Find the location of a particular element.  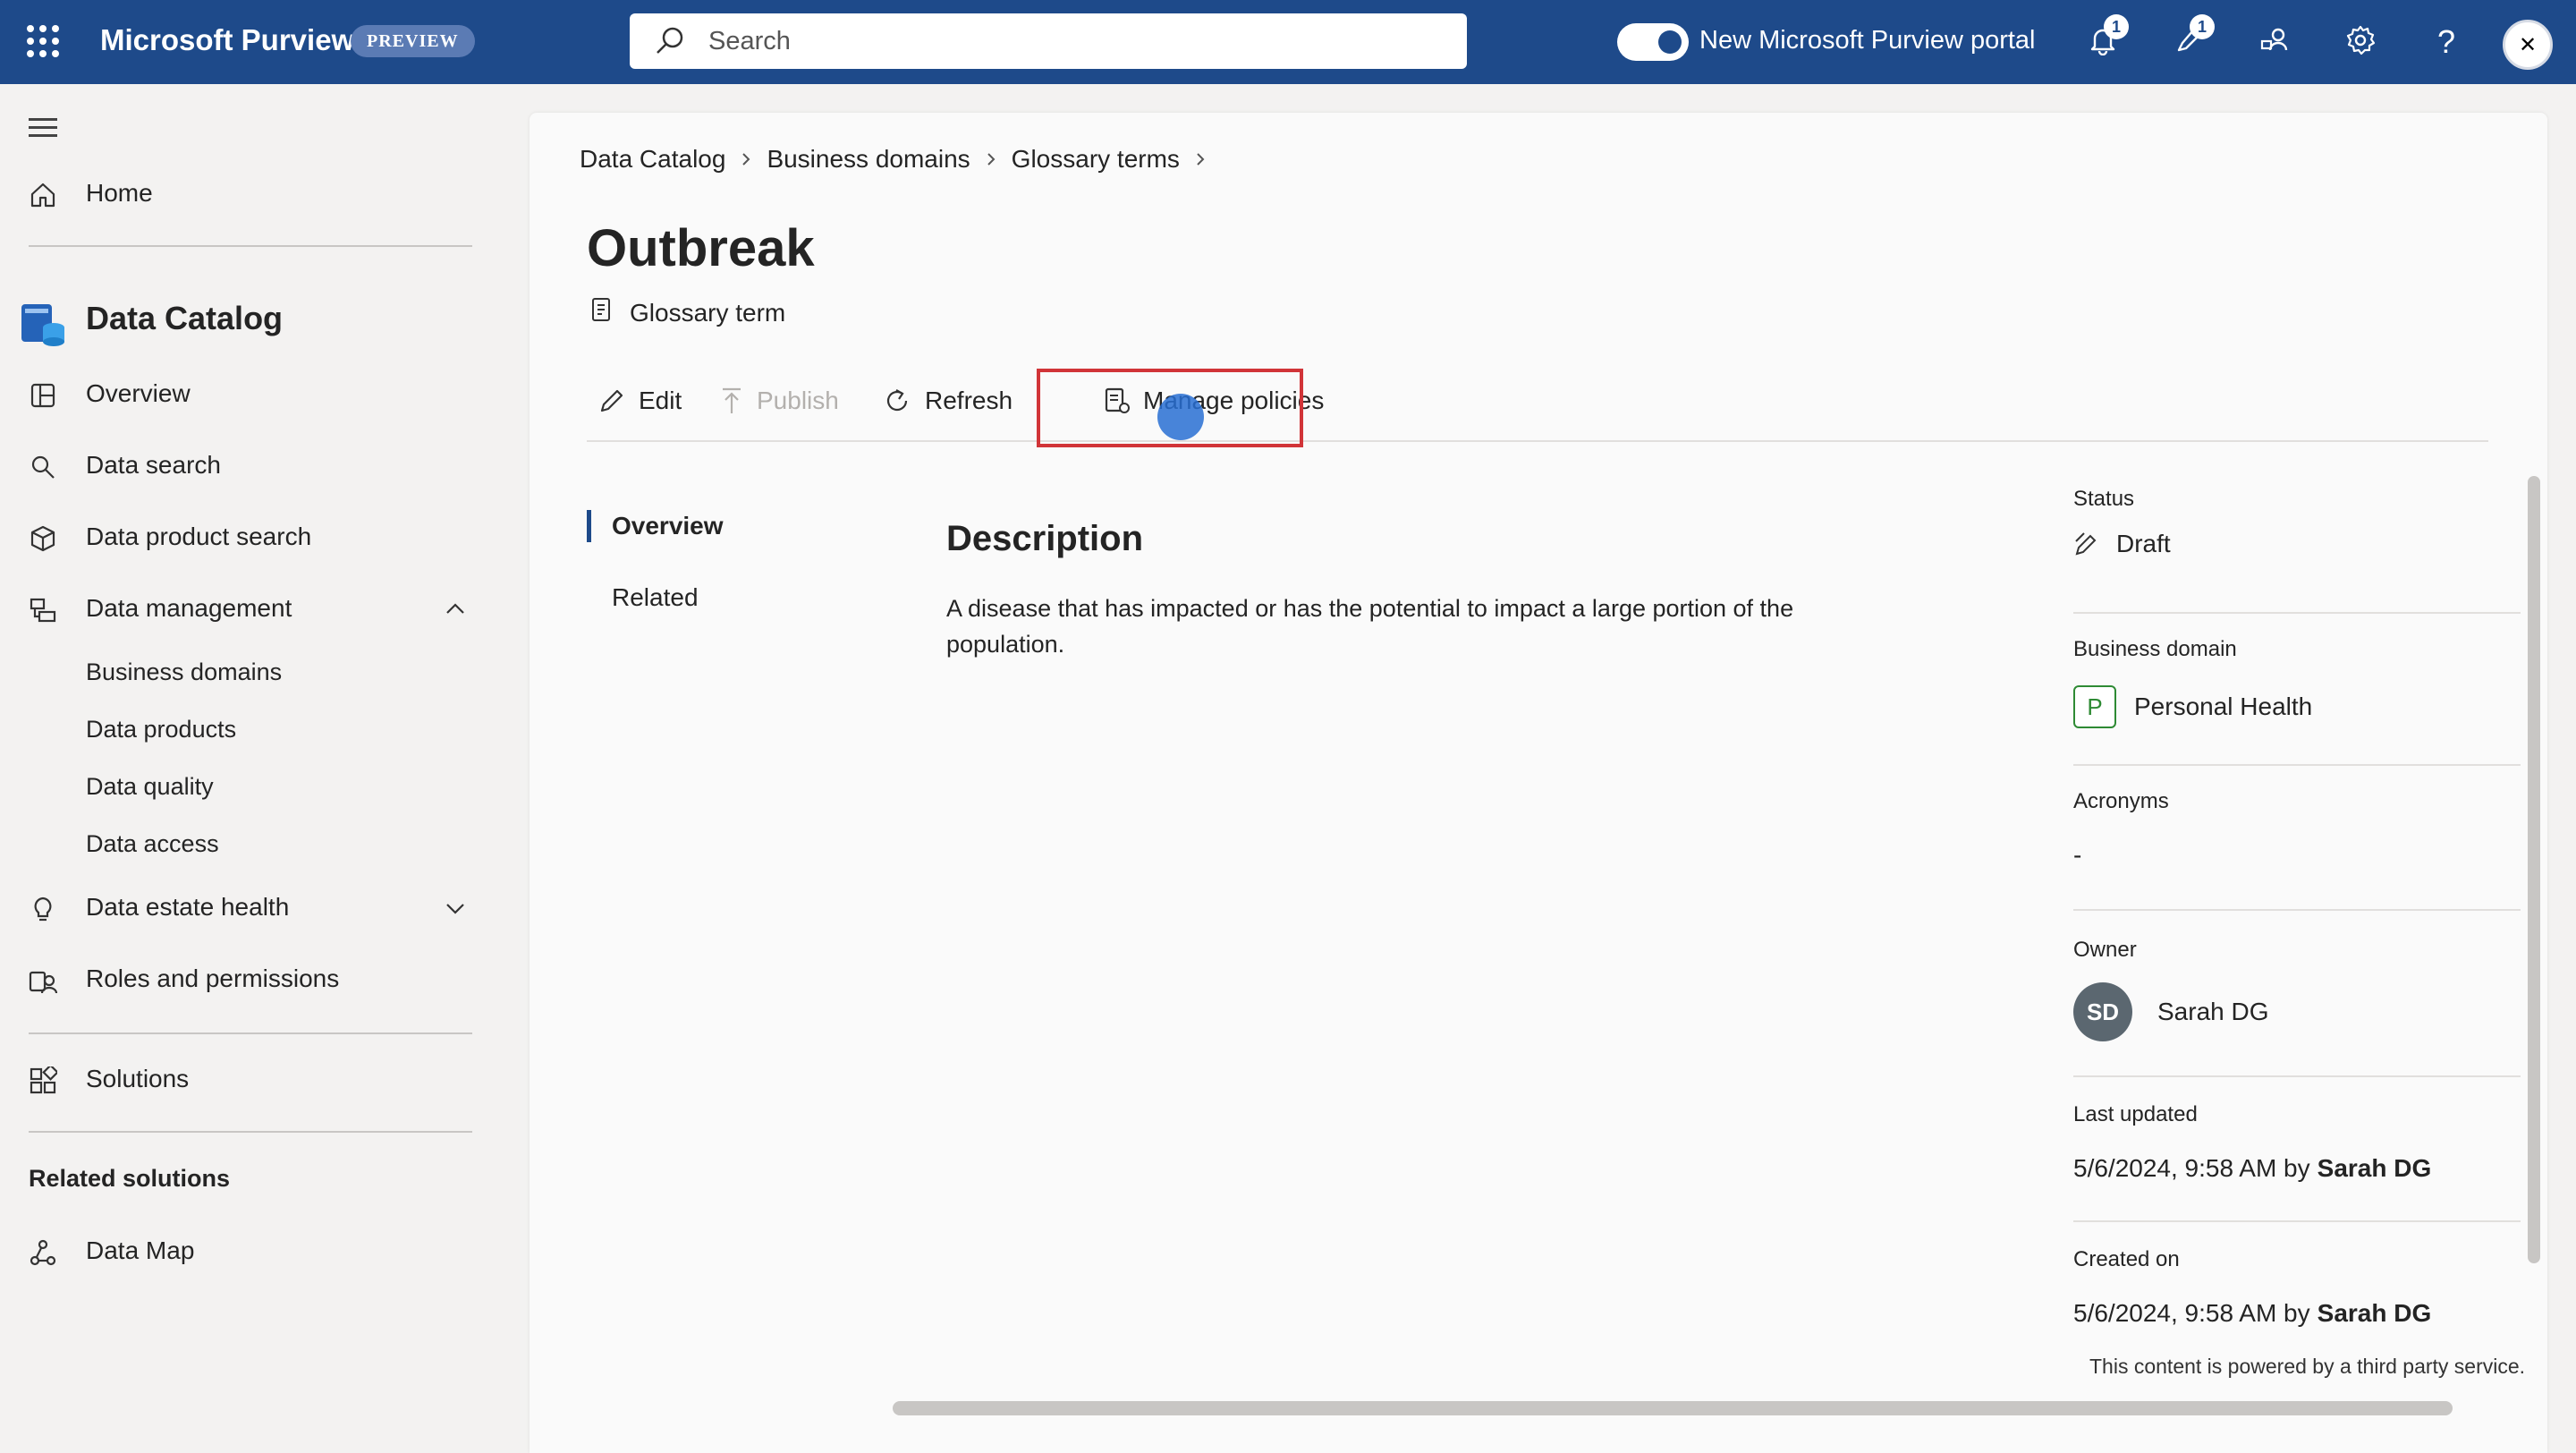

property-label: Status is located at coordinates (2104, 499).